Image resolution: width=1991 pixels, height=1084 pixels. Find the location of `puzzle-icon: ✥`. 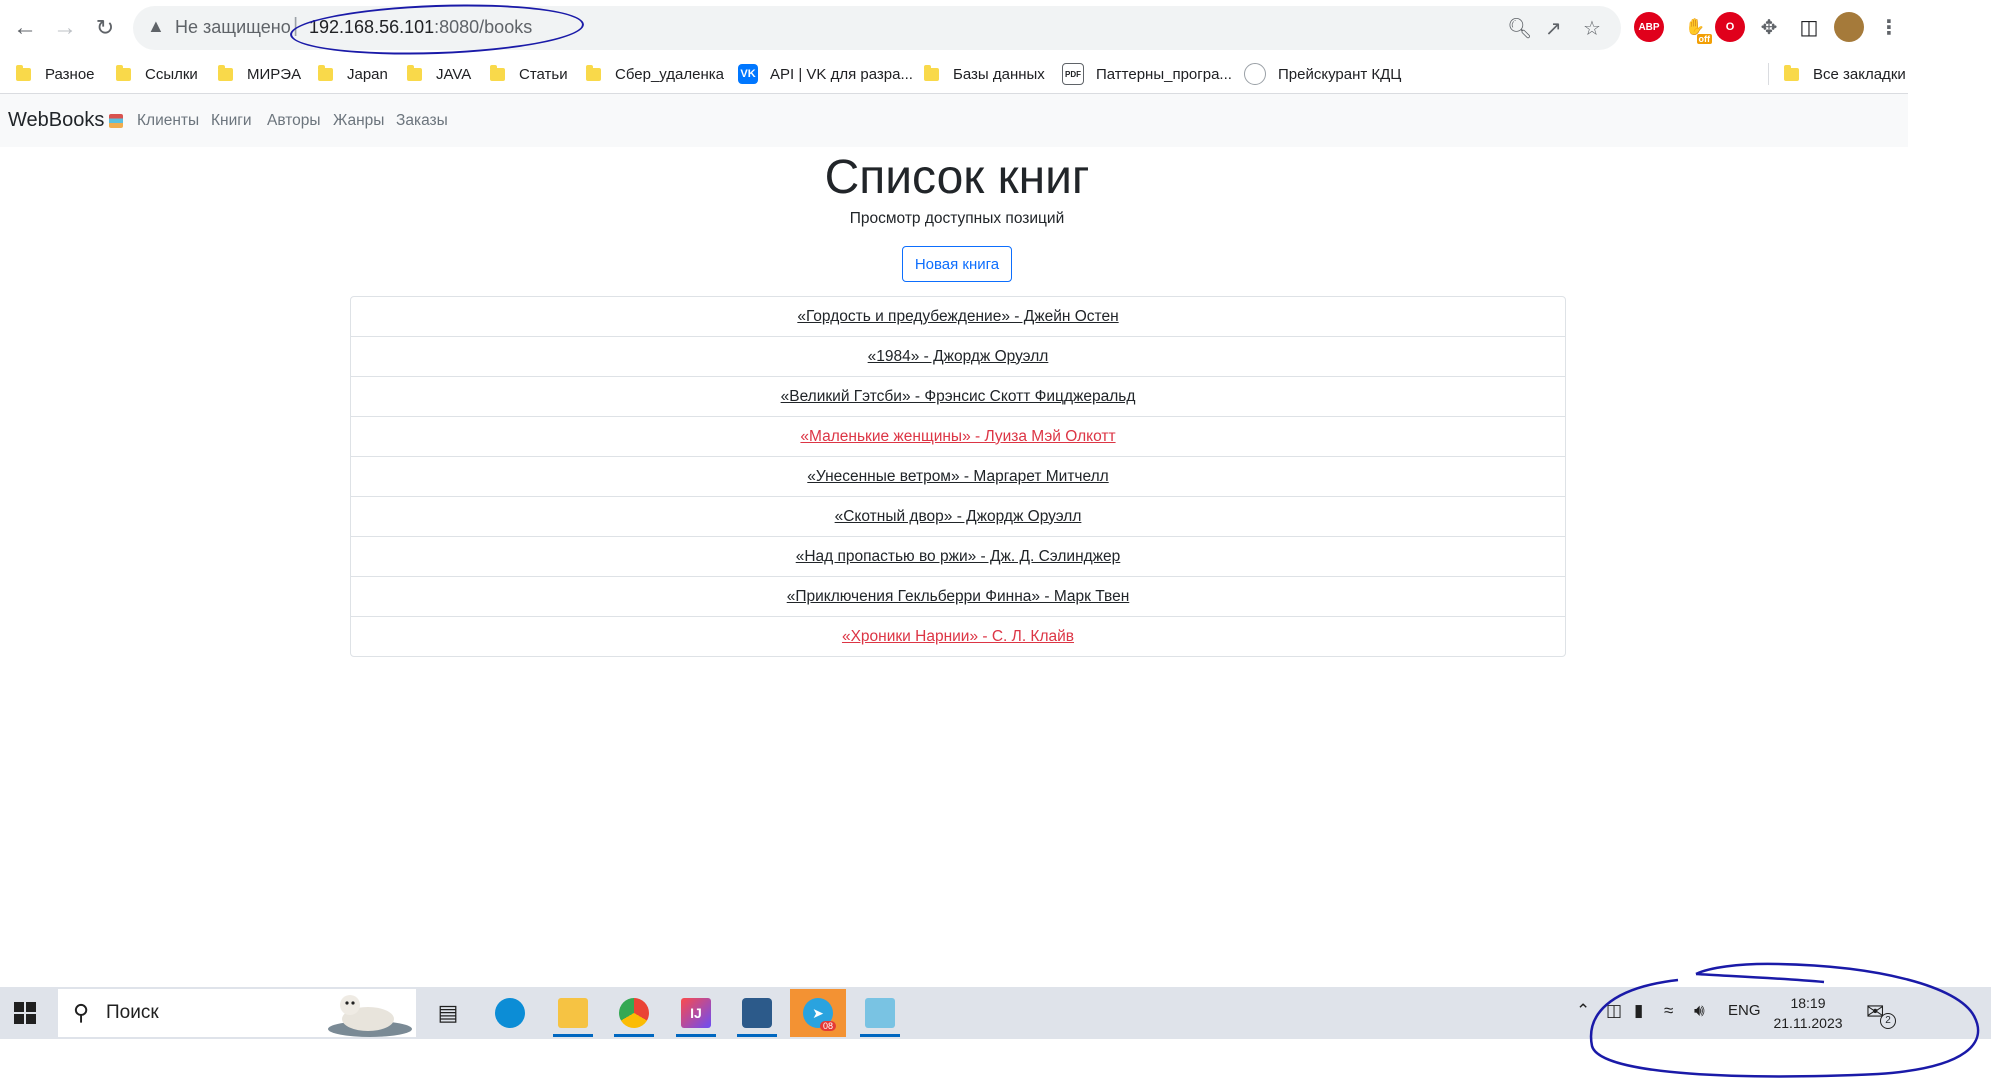

puzzle-icon: ✥ is located at coordinates (1769, 27).